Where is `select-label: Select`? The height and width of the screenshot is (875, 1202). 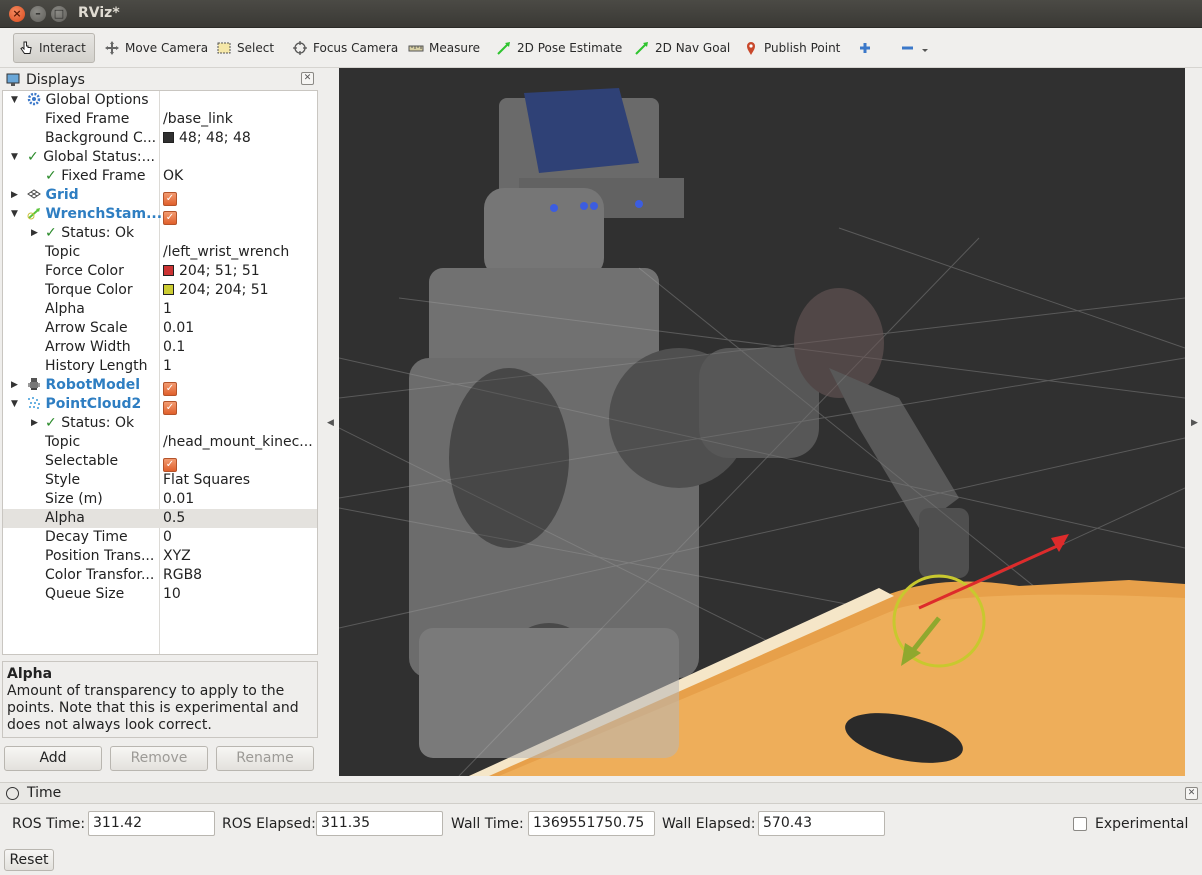 select-label: Select is located at coordinates (256, 48).